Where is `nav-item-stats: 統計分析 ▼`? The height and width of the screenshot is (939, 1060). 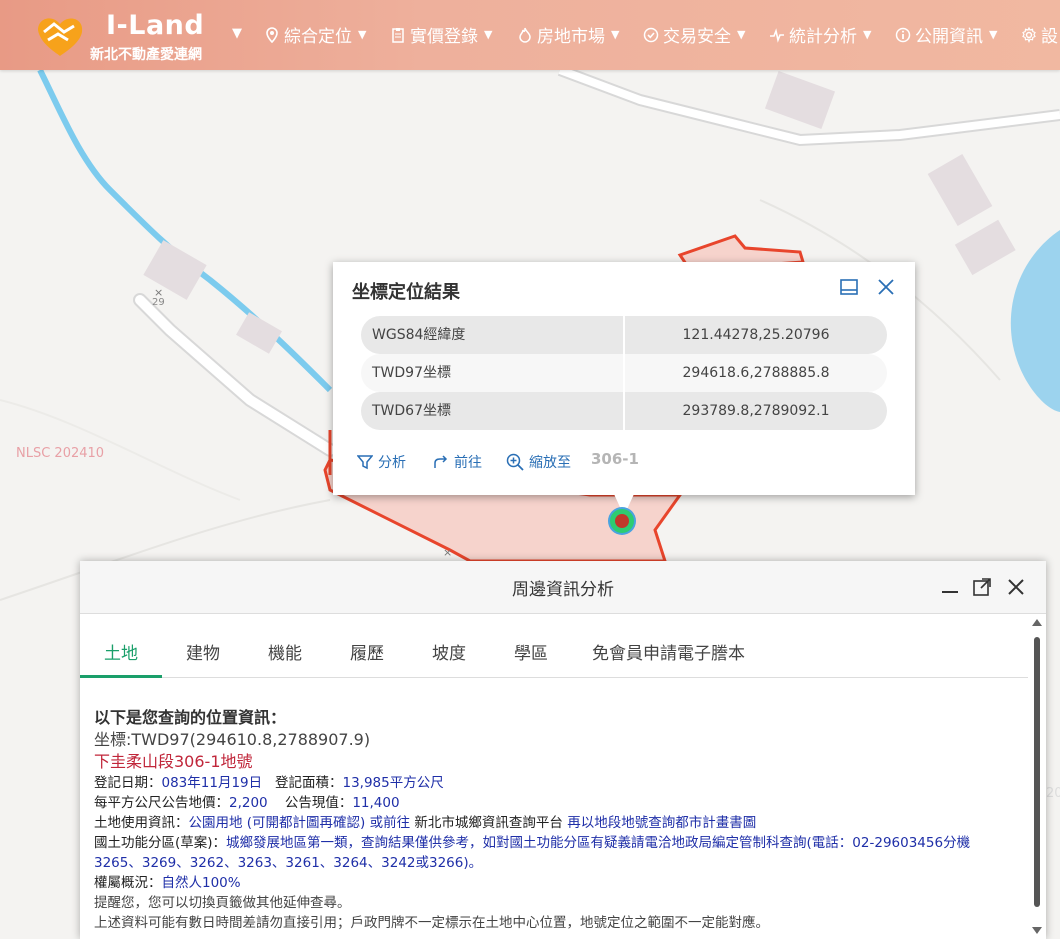
nav-item-stats: 統計分析 ▼ is located at coordinates (820, 34).